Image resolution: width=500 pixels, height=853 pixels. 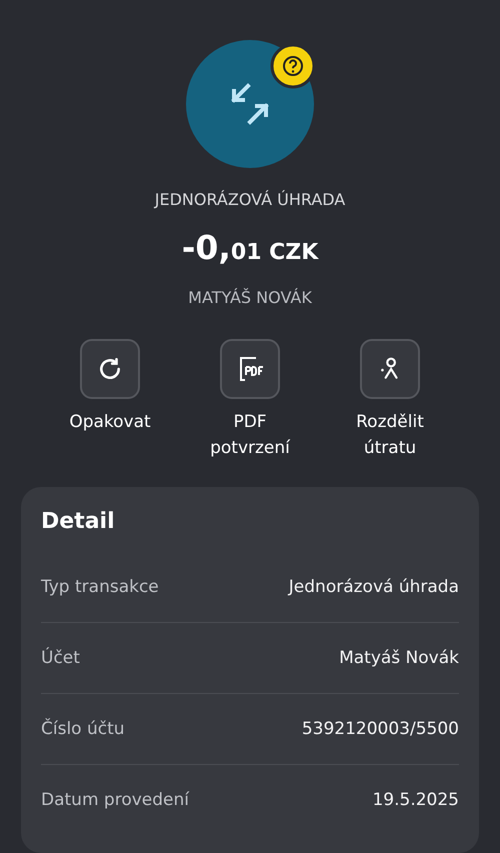 I want to click on action-label: Rozdělit útratu, so click(x=390, y=435).